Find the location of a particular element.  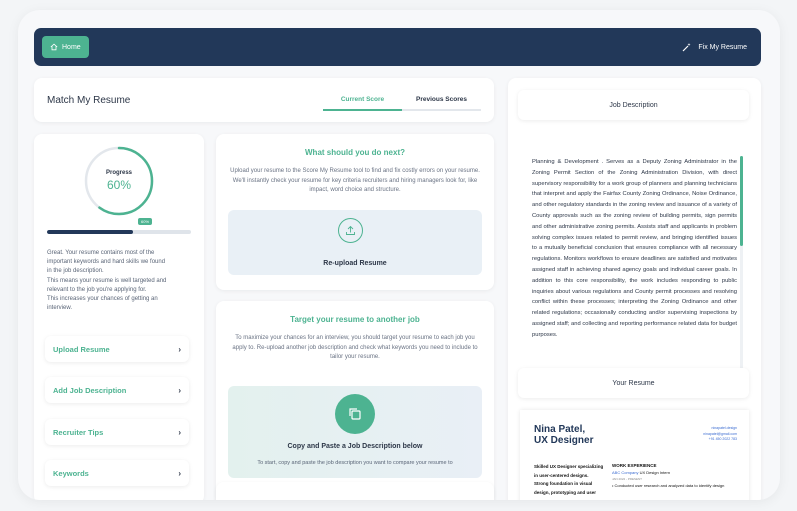

score-explanation-line: Great. Your resume contains most of the is located at coordinates (101, 253).